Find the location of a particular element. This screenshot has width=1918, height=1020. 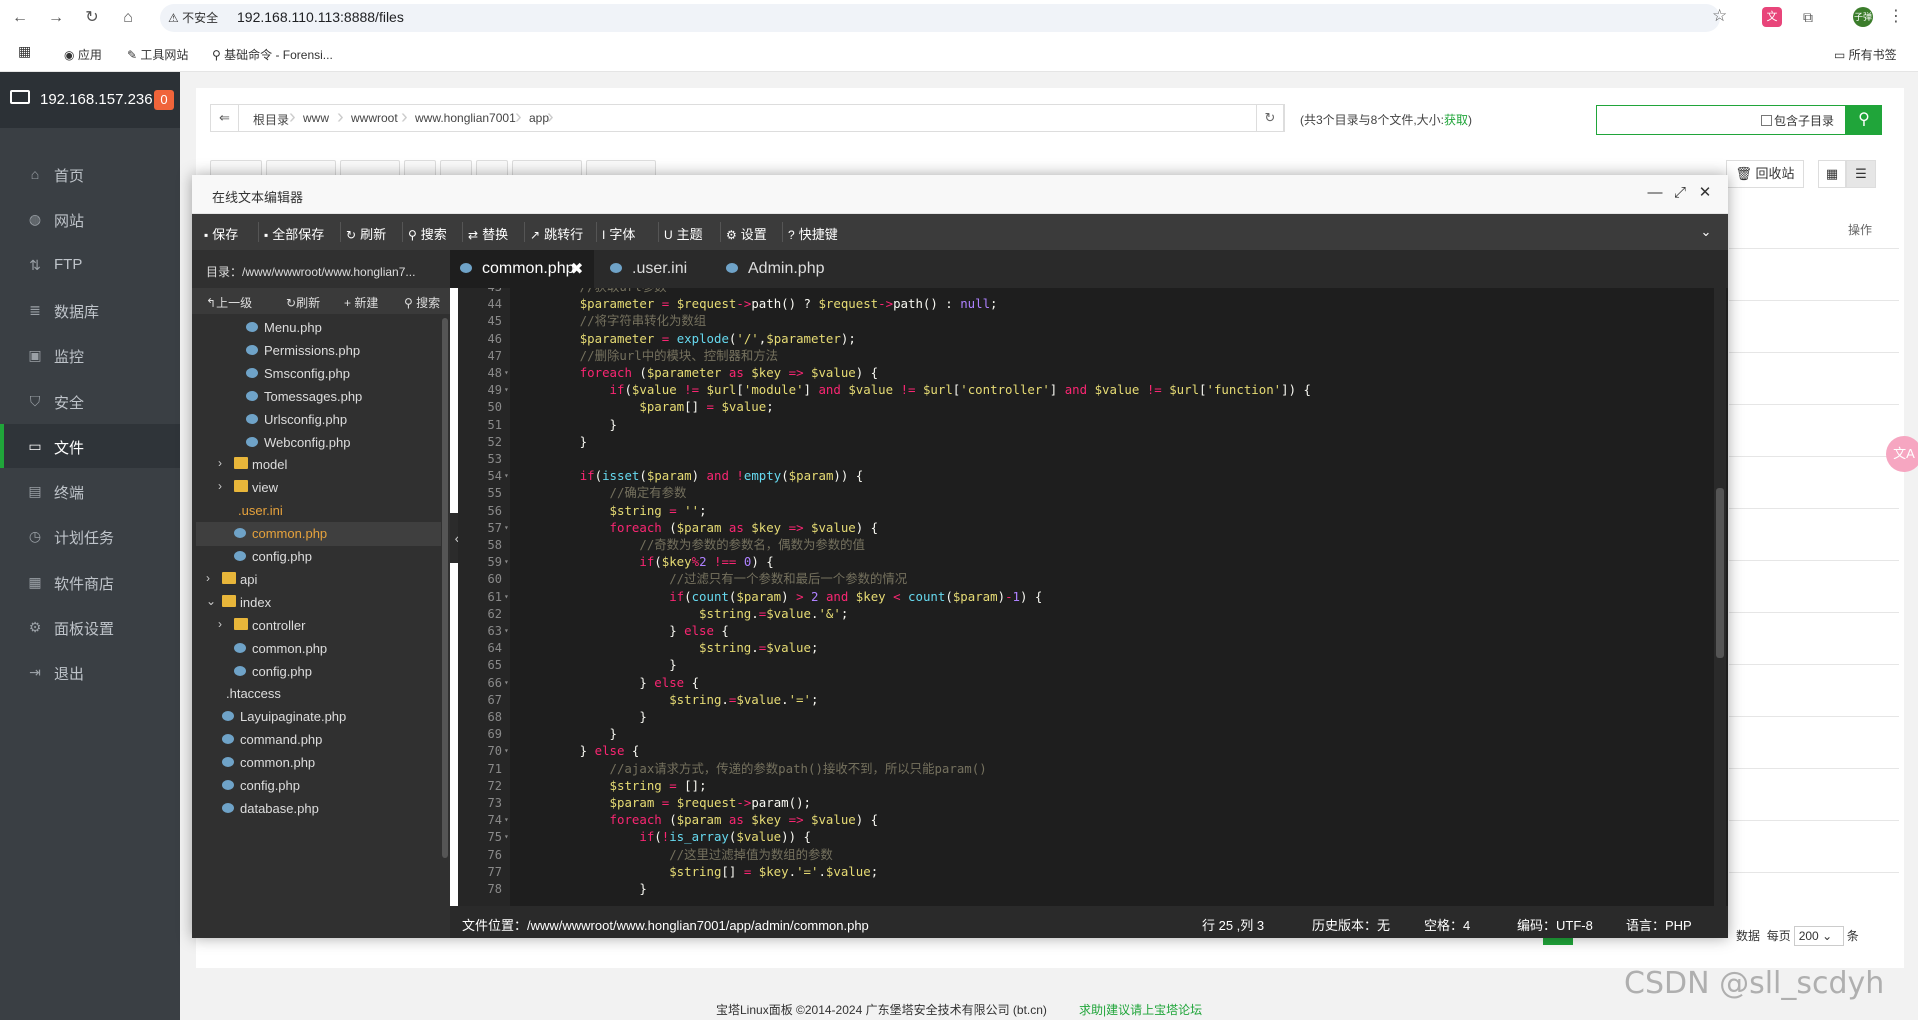

editor-toolbar-button: ⚙ 设置 is located at coordinates (746, 233).